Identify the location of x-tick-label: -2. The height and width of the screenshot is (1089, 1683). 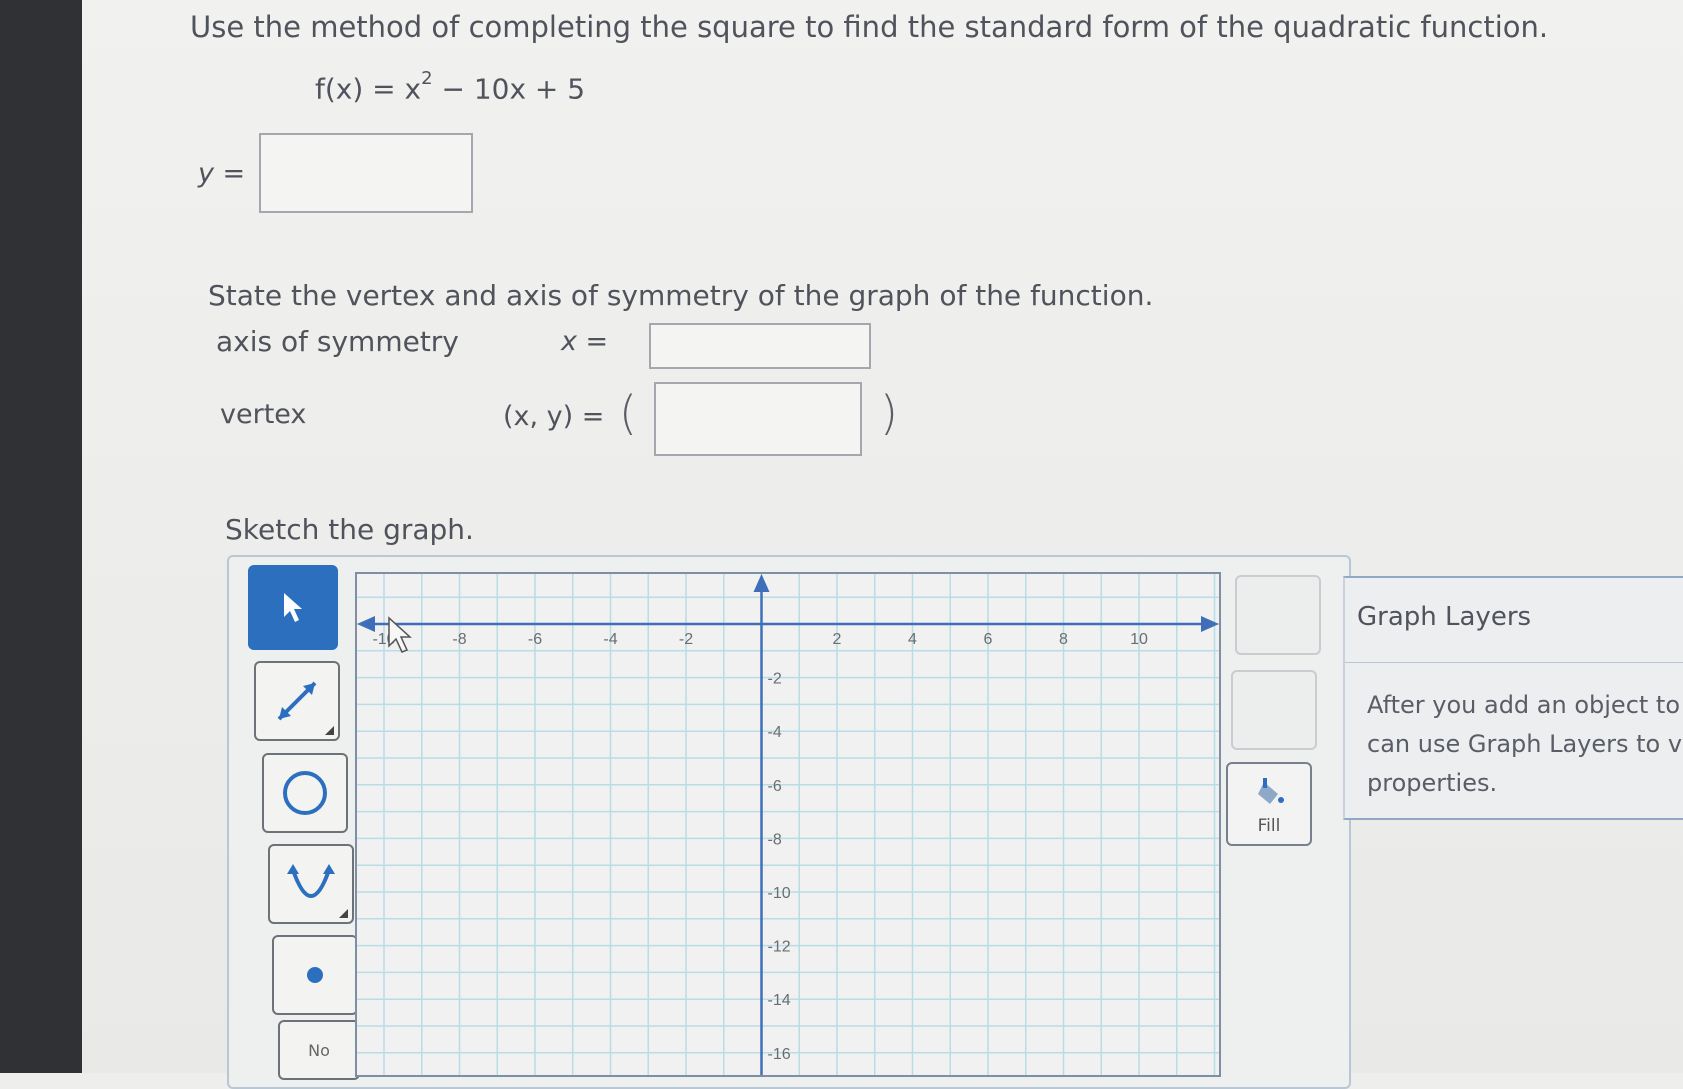
(686, 639).